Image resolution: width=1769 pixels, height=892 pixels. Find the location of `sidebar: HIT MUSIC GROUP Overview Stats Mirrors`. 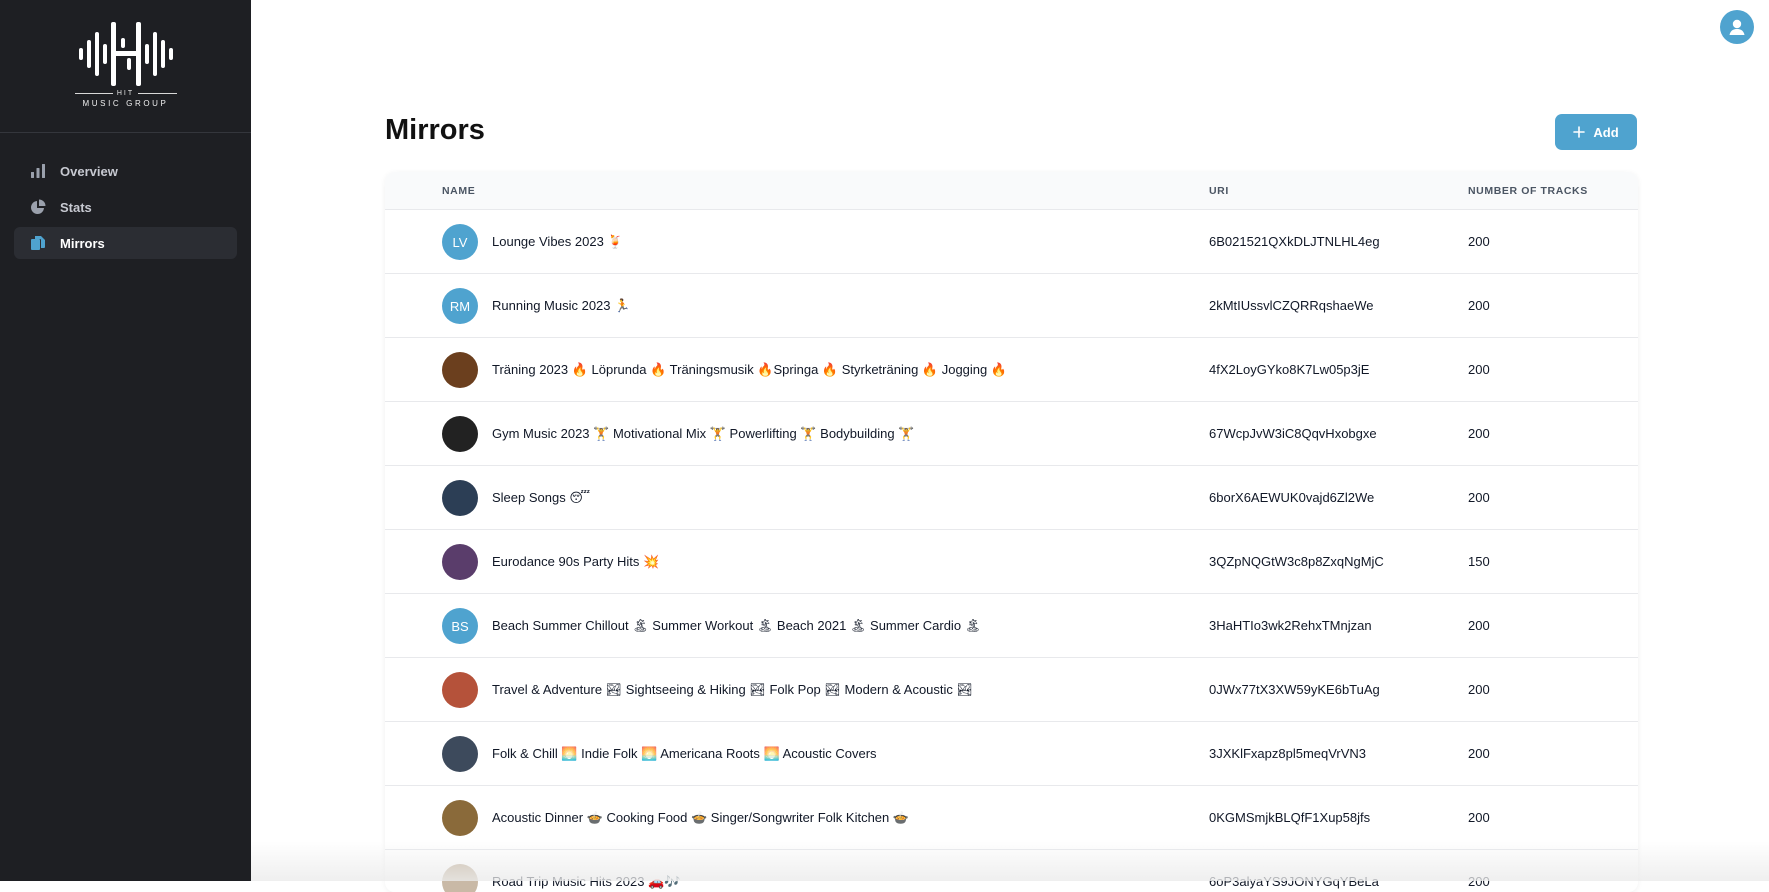

sidebar: HIT MUSIC GROUP Overview Stats Mirrors is located at coordinates (125, 440).